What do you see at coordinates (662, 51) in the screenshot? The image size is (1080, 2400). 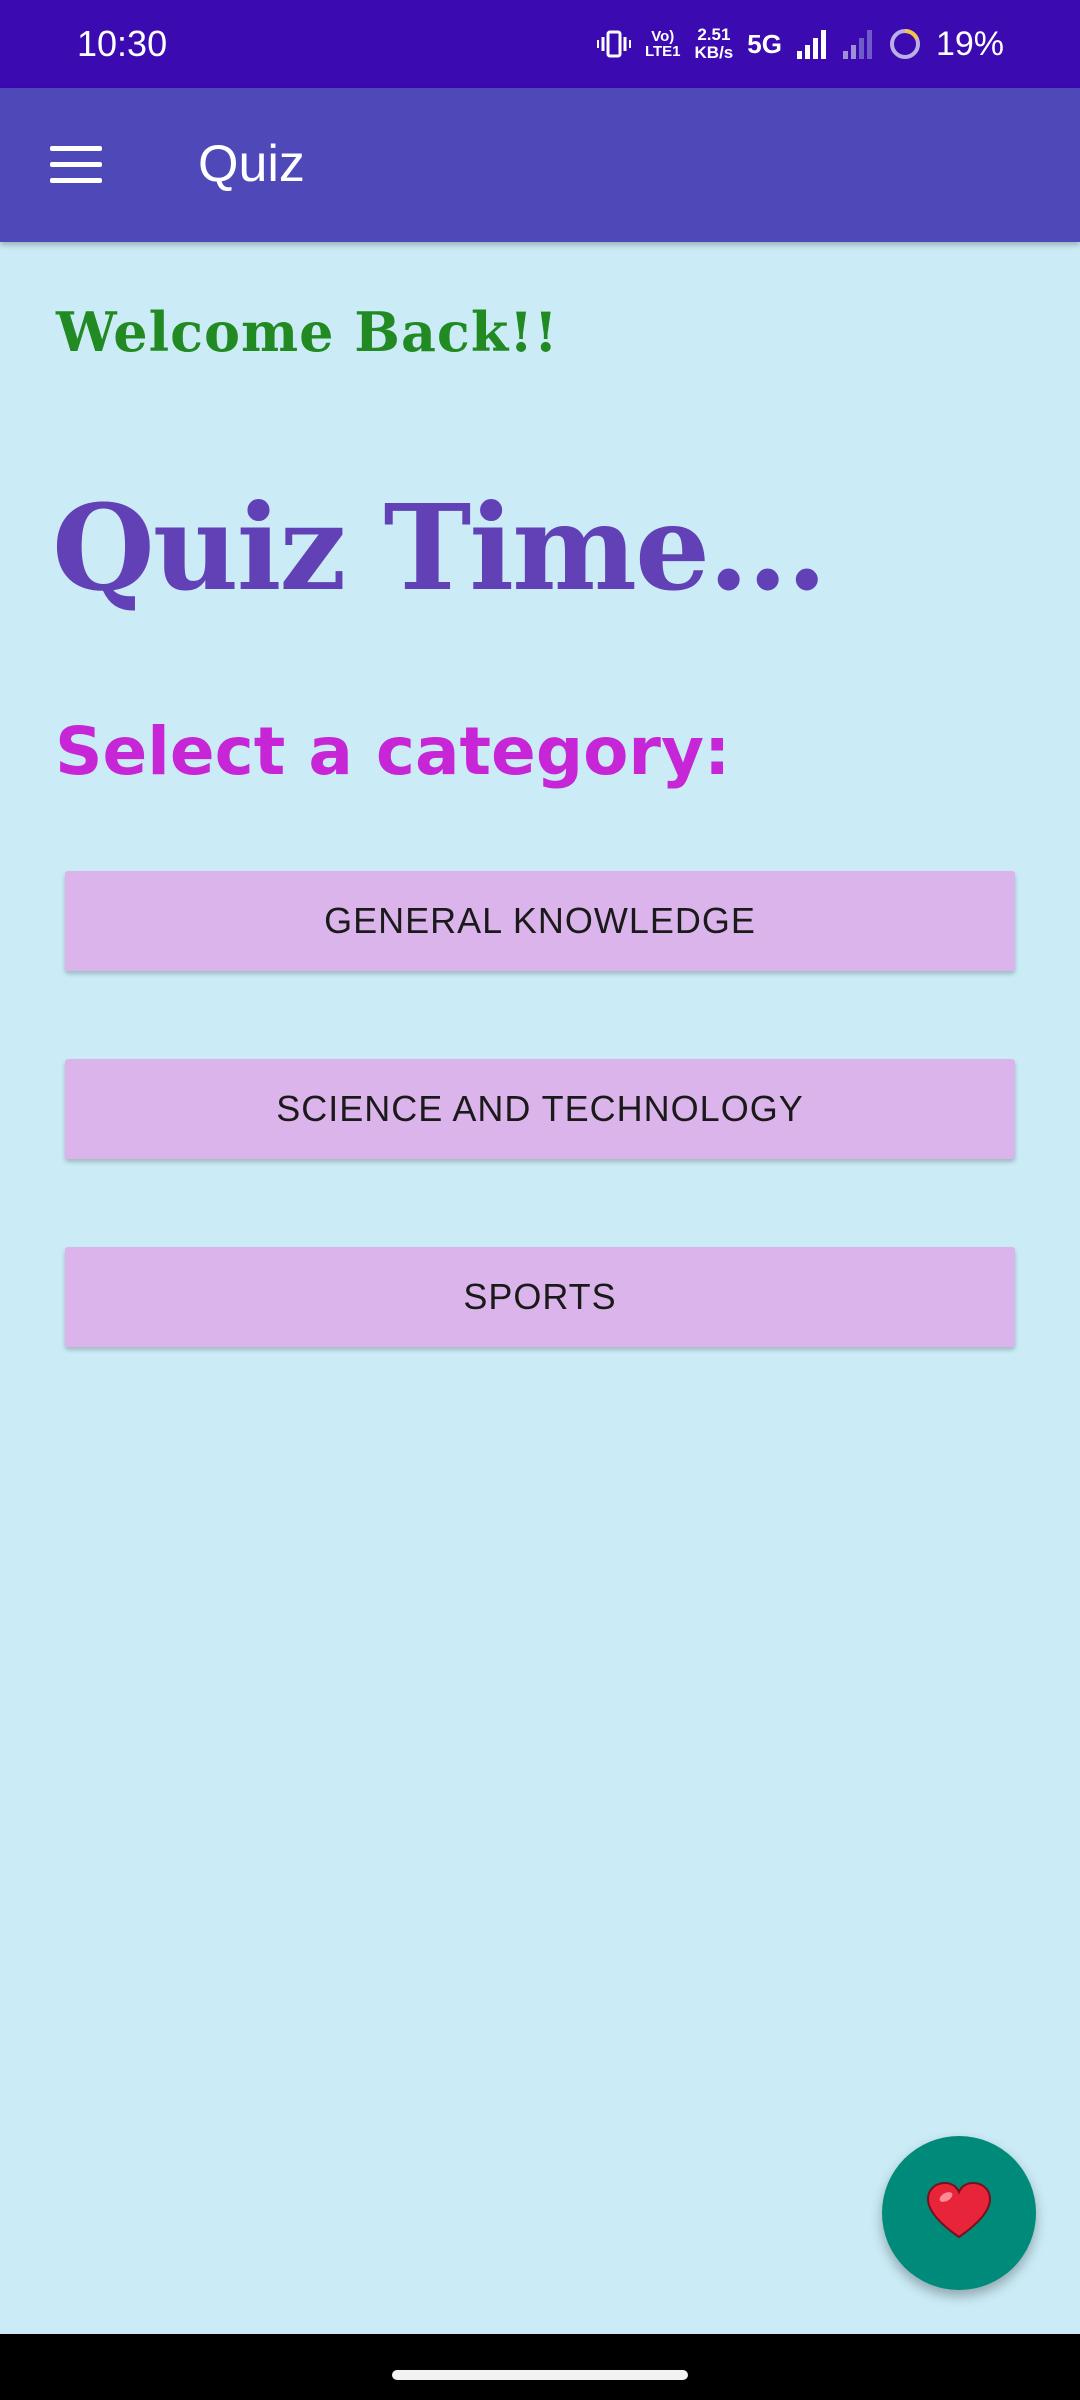 I see `volte-bottom: LTE1` at bounding box center [662, 51].